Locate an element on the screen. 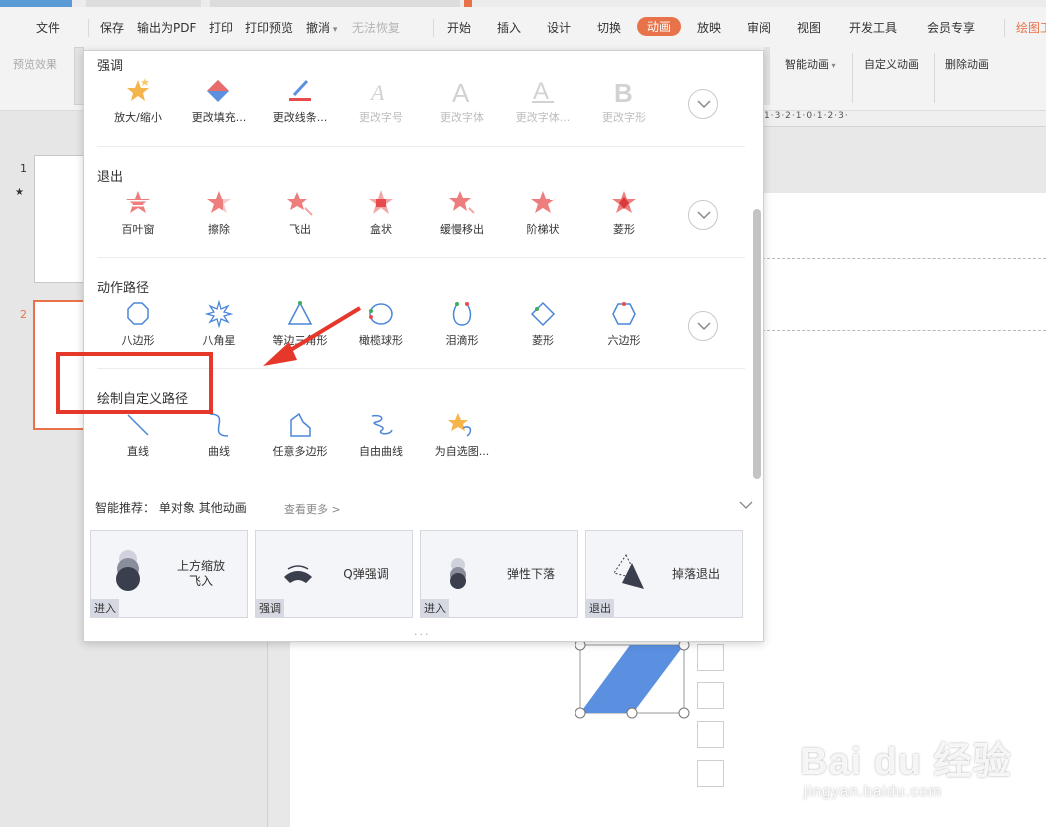  delete-animation-button: 删除动画 is located at coordinates (967, 64).